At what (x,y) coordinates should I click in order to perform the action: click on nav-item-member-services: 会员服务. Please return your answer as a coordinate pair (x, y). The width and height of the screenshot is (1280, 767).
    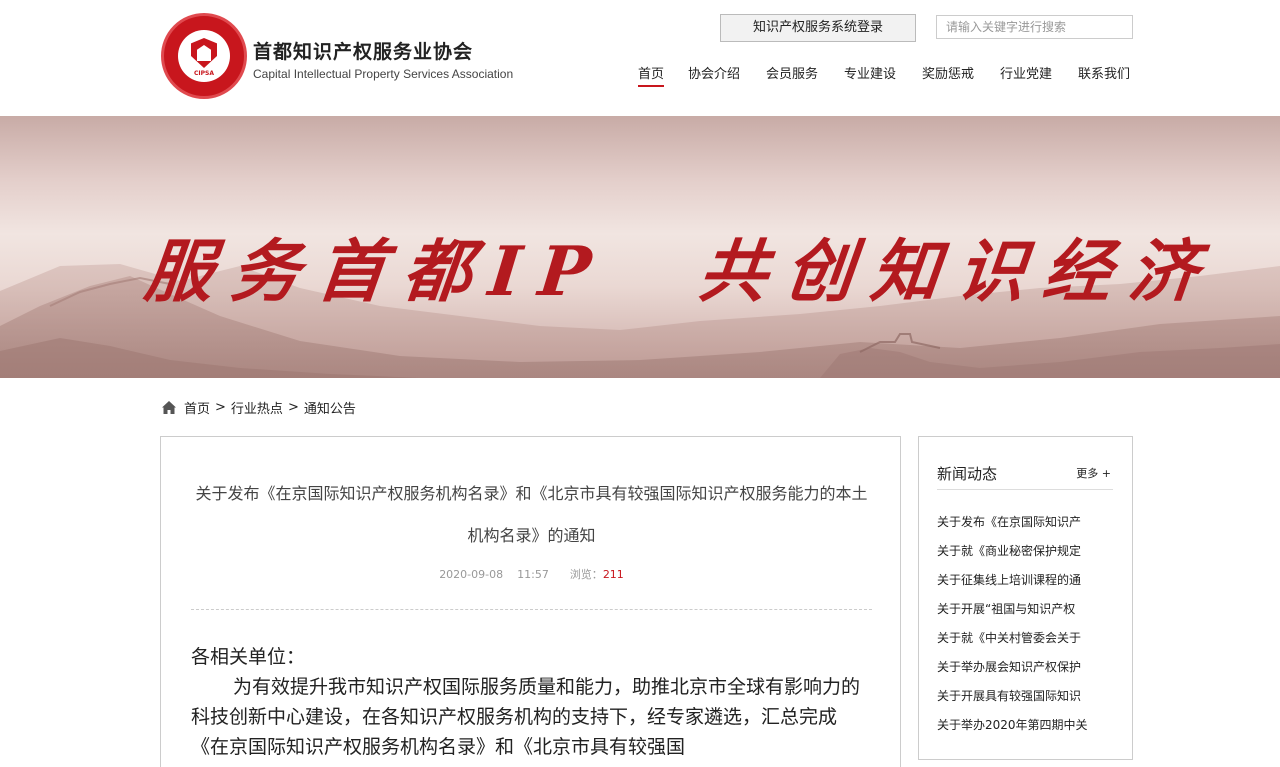
    Looking at the image, I should click on (792, 72).